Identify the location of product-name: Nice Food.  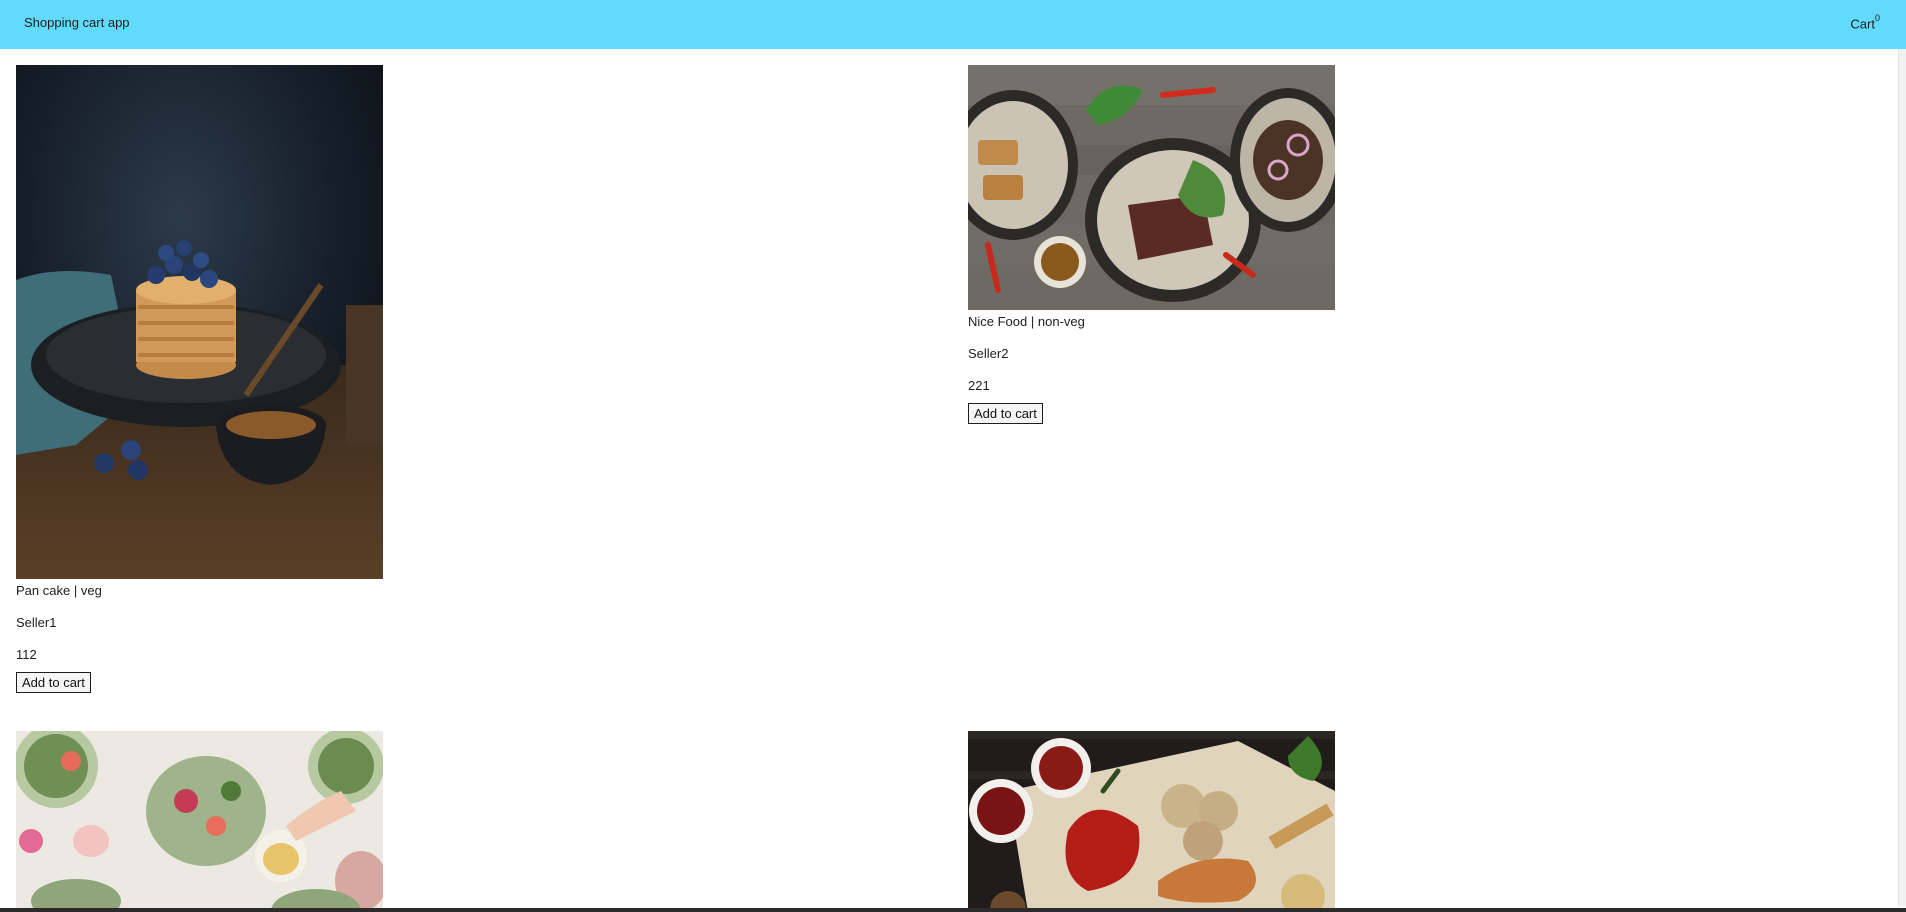
(998, 321).